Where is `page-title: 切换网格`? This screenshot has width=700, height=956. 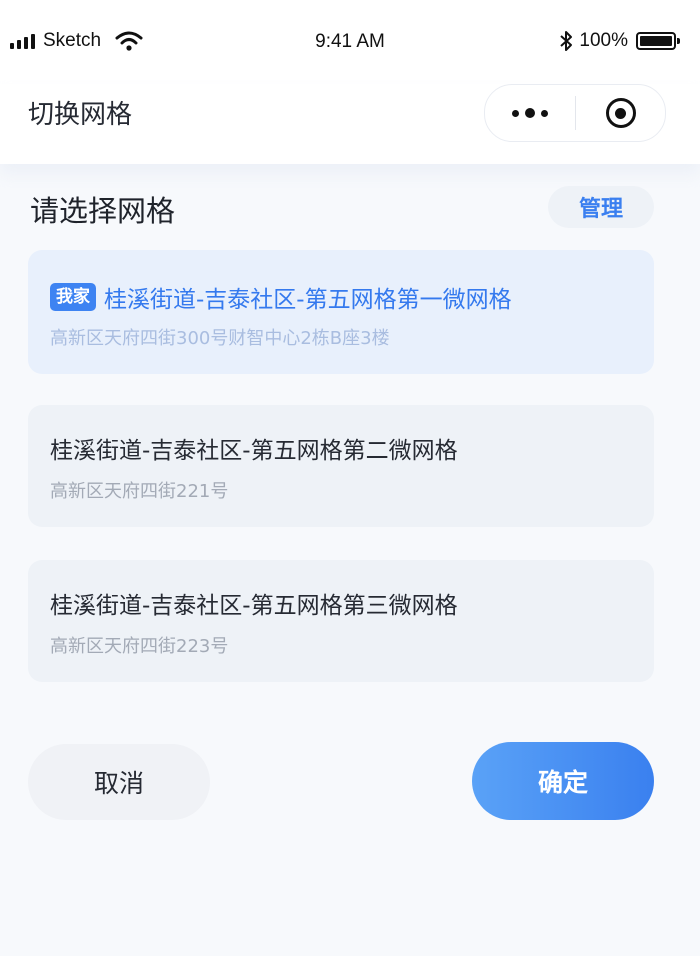 page-title: 切换网格 is located at coordinates (80, 115).